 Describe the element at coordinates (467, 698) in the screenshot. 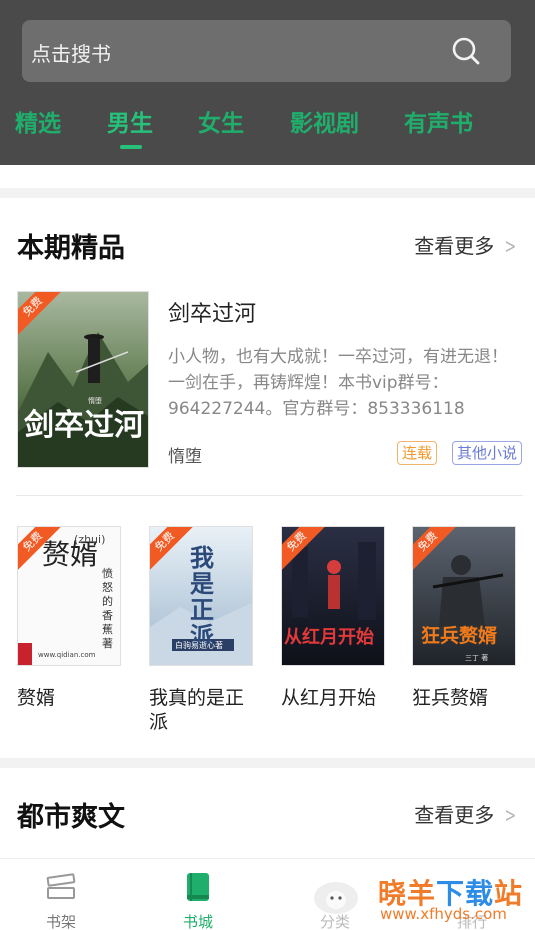

I see `book-title: 狂兵赘婿` at that location.